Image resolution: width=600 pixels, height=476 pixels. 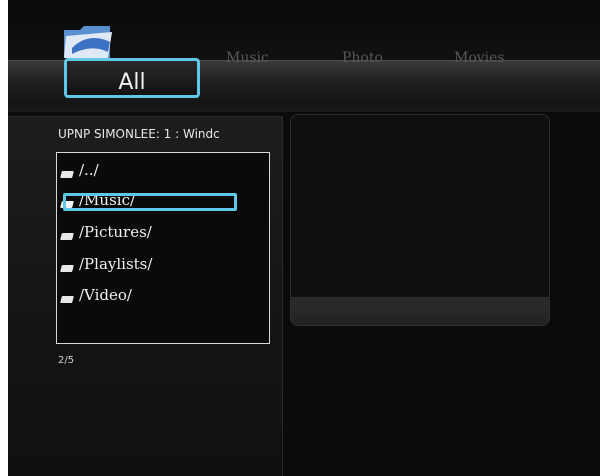 I want to click on list-item-label: /../, so click(x=89, y=170).